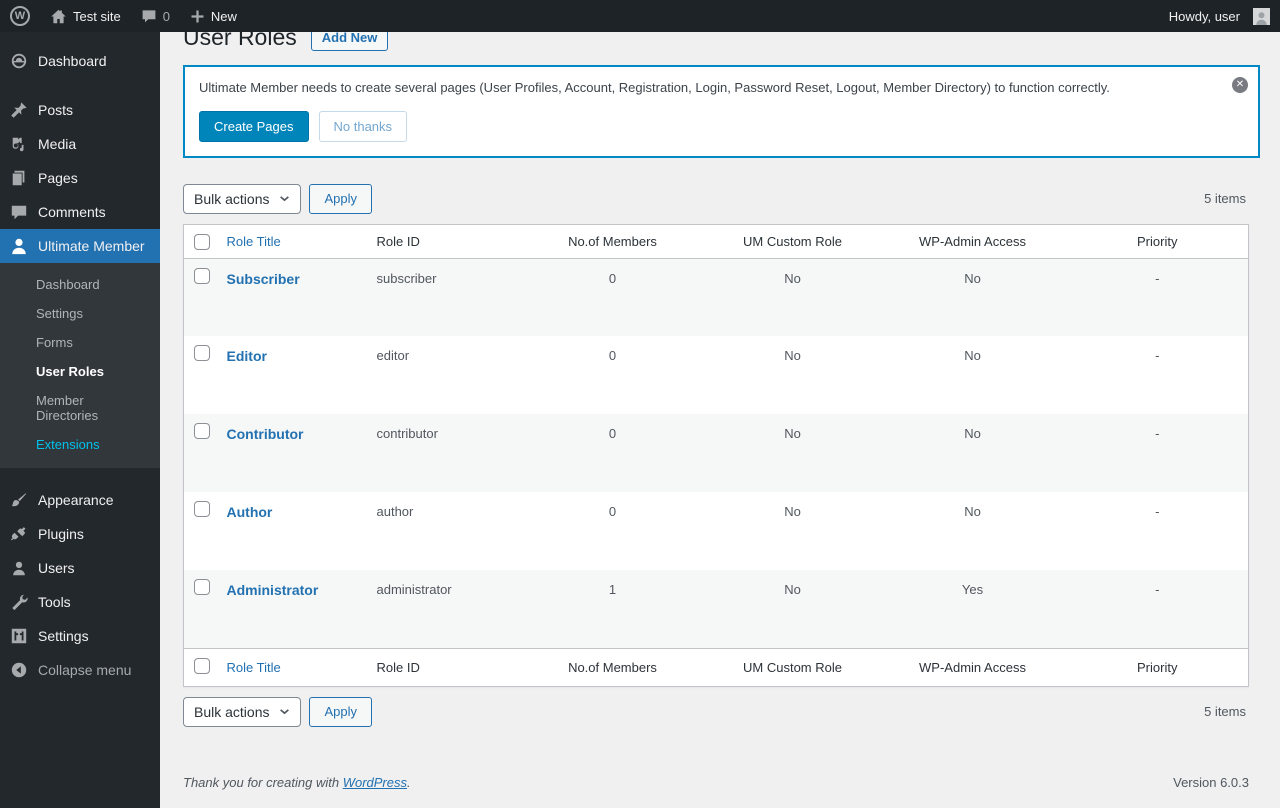 This screenshot has height=808, width=1280. I want to click on table-row: Administrator administrator 1 No Yes -, so click(716, 609).